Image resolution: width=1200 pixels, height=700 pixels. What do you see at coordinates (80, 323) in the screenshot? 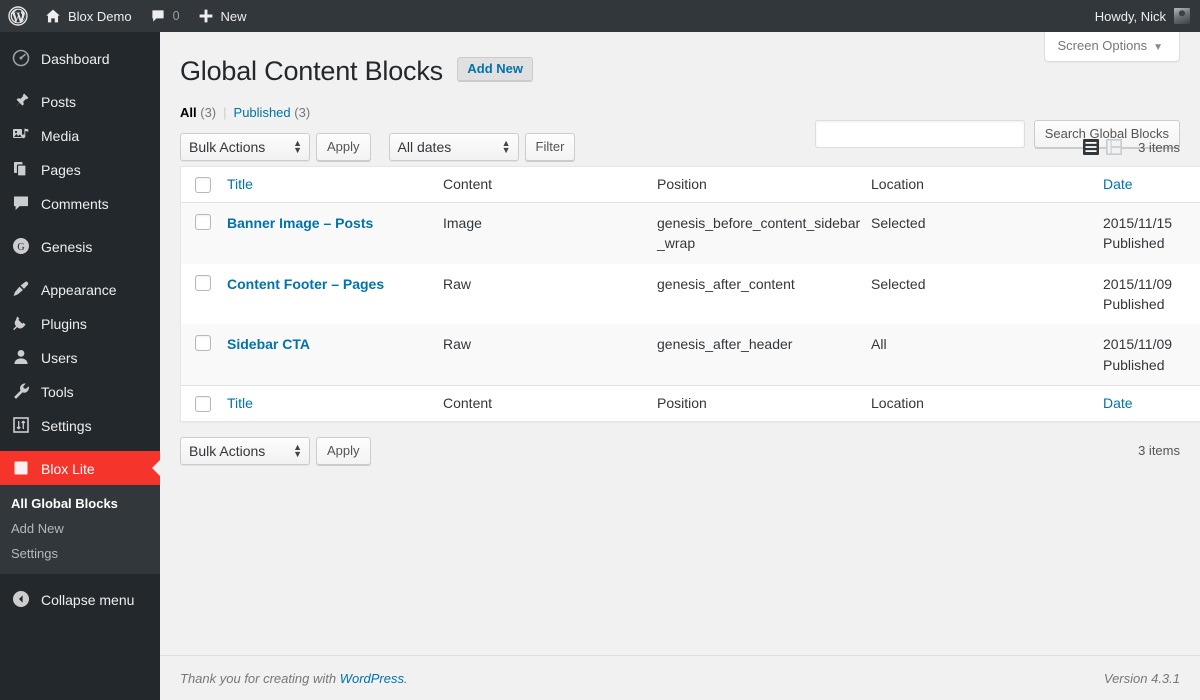
I see `sidebar-item-plugins: Plugins` at bounding box center [80, 323].